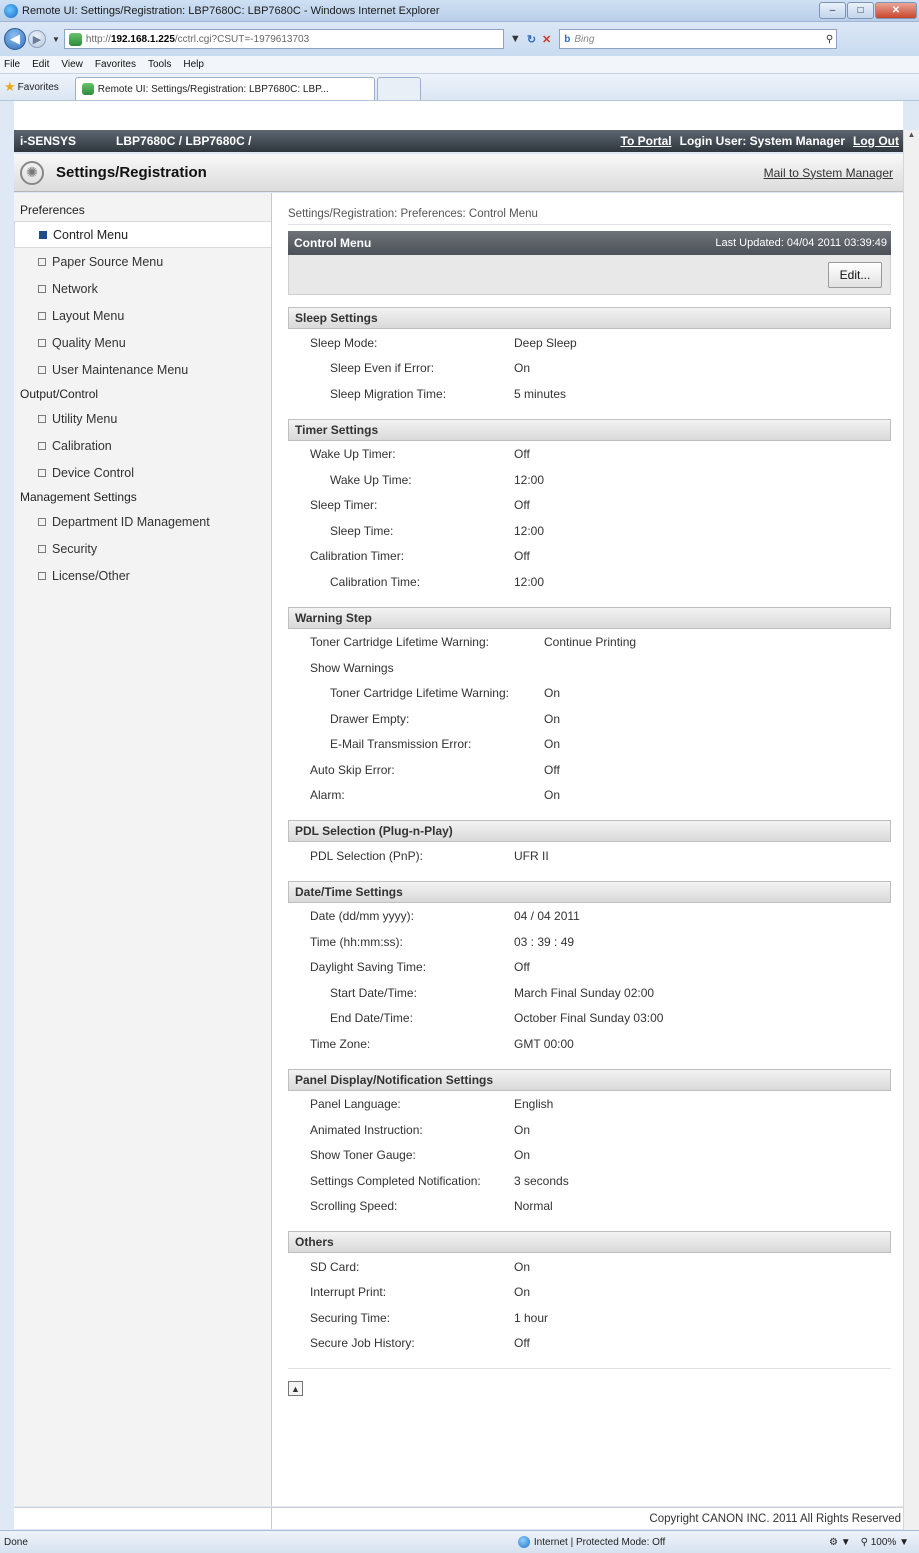 The height and width of the screenshot is (1553, 919). What do you see at coordinates (352, 769) in the screenshot?
I see `setting-label: Auto Skip Error:` at bounding box center [352, 769].